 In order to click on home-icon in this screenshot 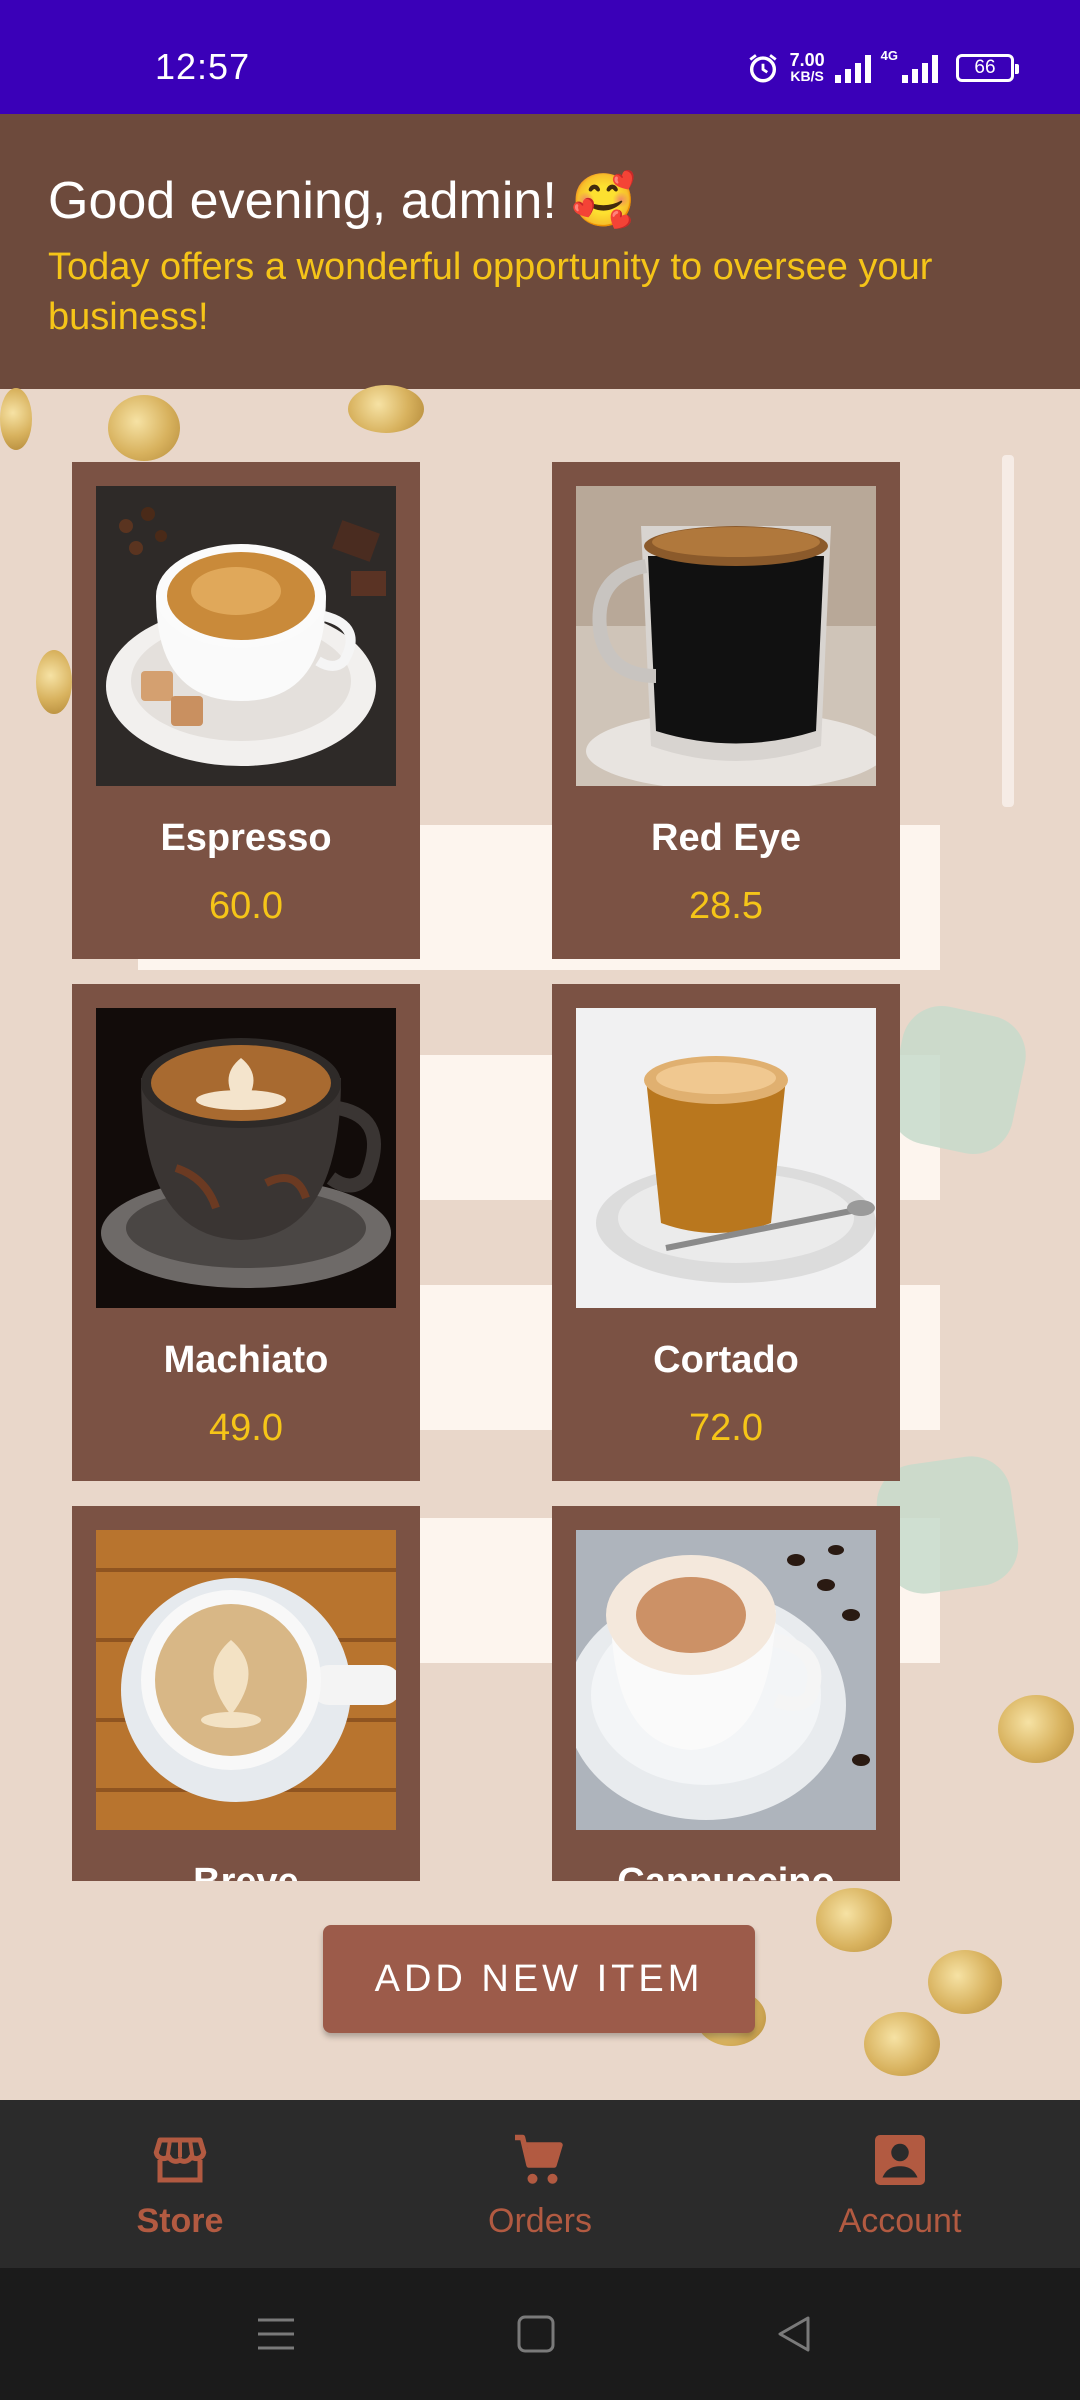, I will do `click(536, 2334)`.